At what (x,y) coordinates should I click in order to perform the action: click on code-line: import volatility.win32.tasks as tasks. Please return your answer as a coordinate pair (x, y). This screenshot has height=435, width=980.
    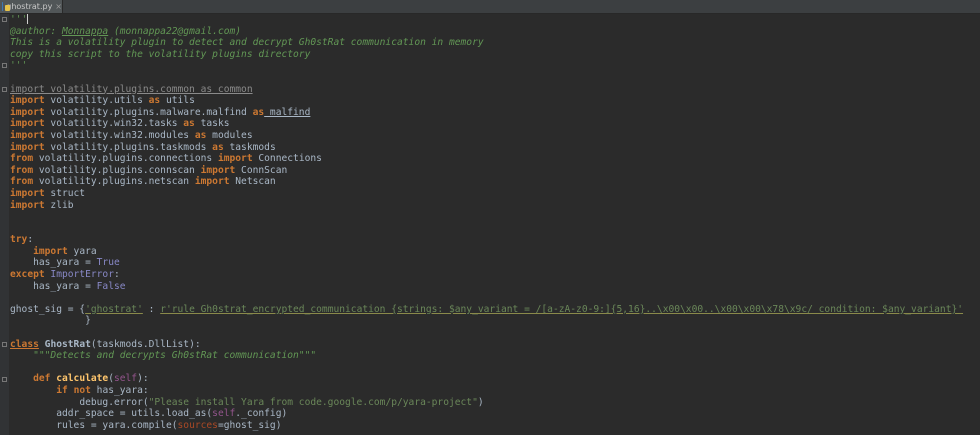
    Looking at the image, I should click on (120, 124).